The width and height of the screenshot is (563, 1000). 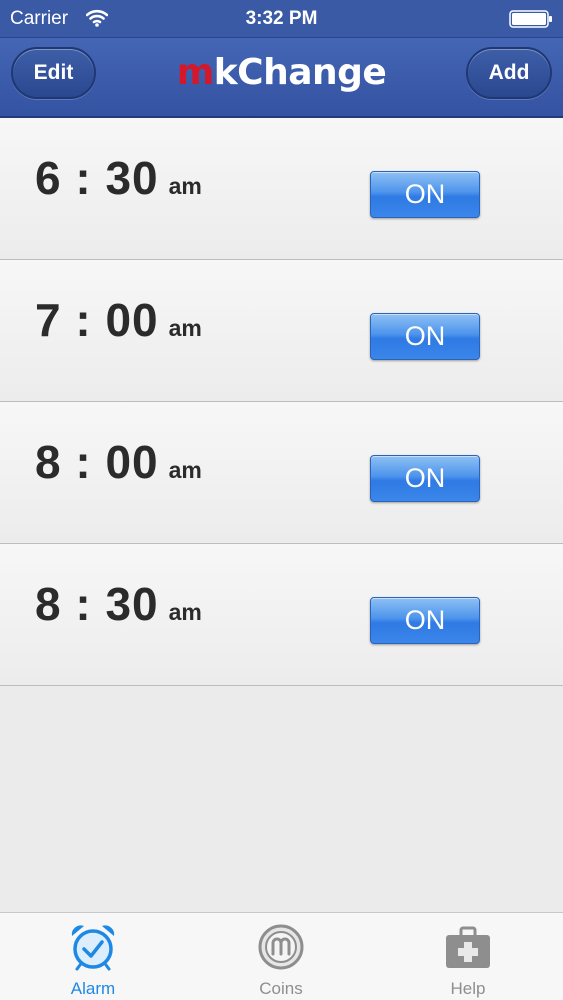 What do you see at coordinates (97, 604) in the screenshot?
I see `alarm-time-value: 8 : 30` at bounding box center [97, 604].